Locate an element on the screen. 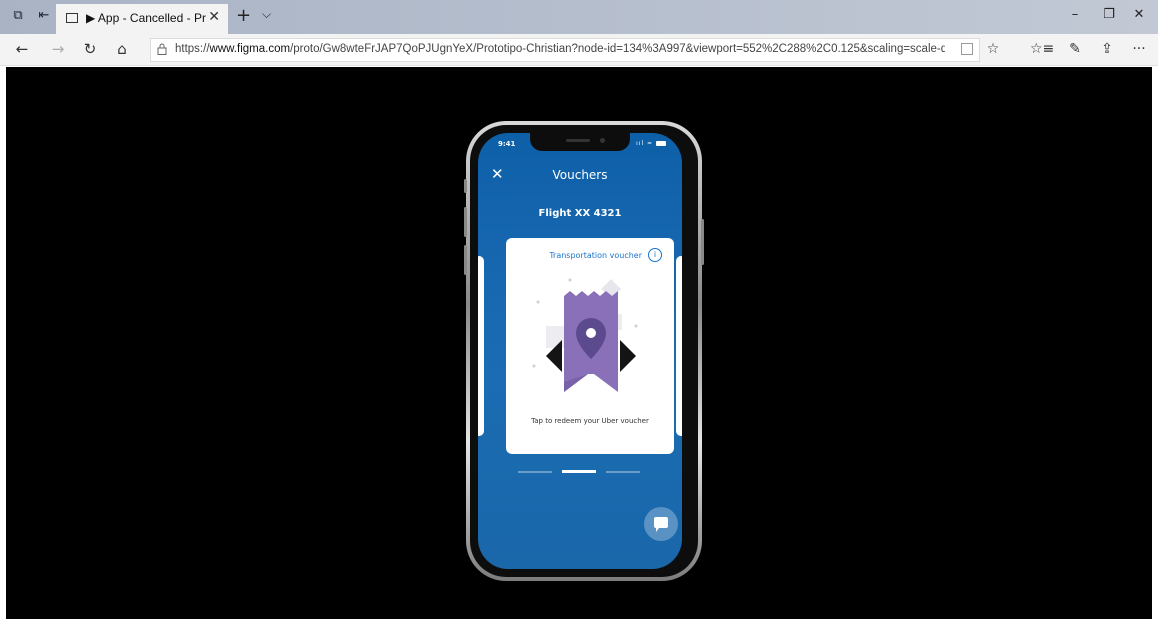 The width and height of the screenshot is (1158, 619). favorites-list-icon: ☆≡ is located at coordinates (1042, 49).